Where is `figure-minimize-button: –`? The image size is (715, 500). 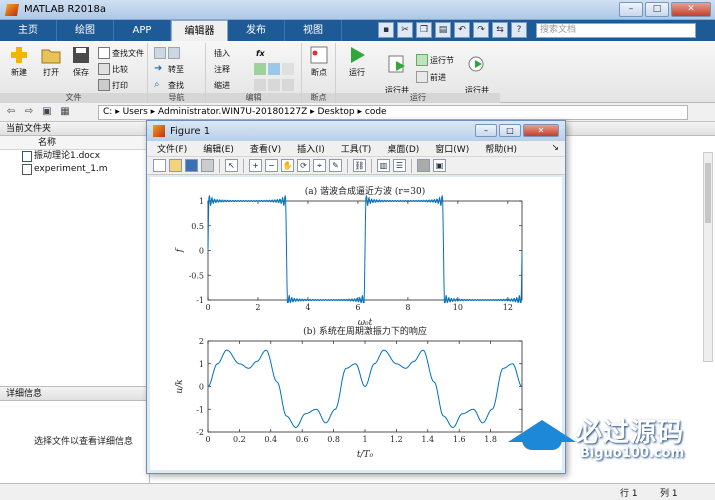 figure-minimize-button: – is located at coordinates (486, 130).